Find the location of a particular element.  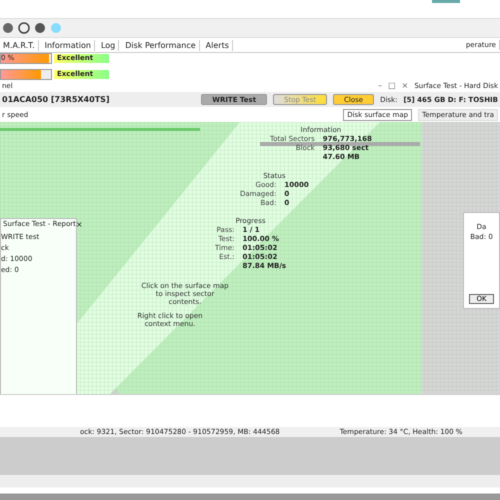

close-icon: × is located at coordinates (79, 224).